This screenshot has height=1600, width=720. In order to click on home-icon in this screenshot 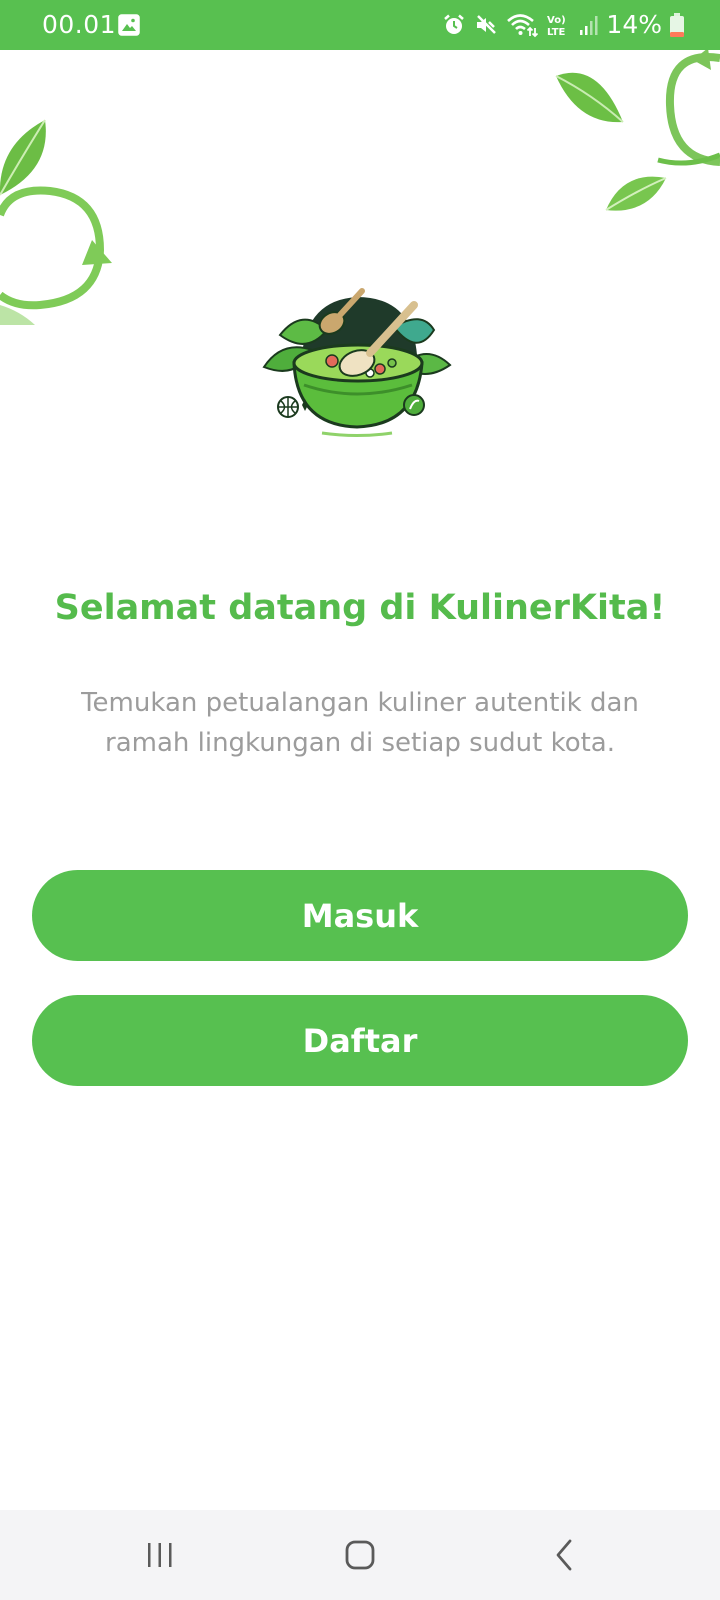, I will do `click(360, 1555)`.